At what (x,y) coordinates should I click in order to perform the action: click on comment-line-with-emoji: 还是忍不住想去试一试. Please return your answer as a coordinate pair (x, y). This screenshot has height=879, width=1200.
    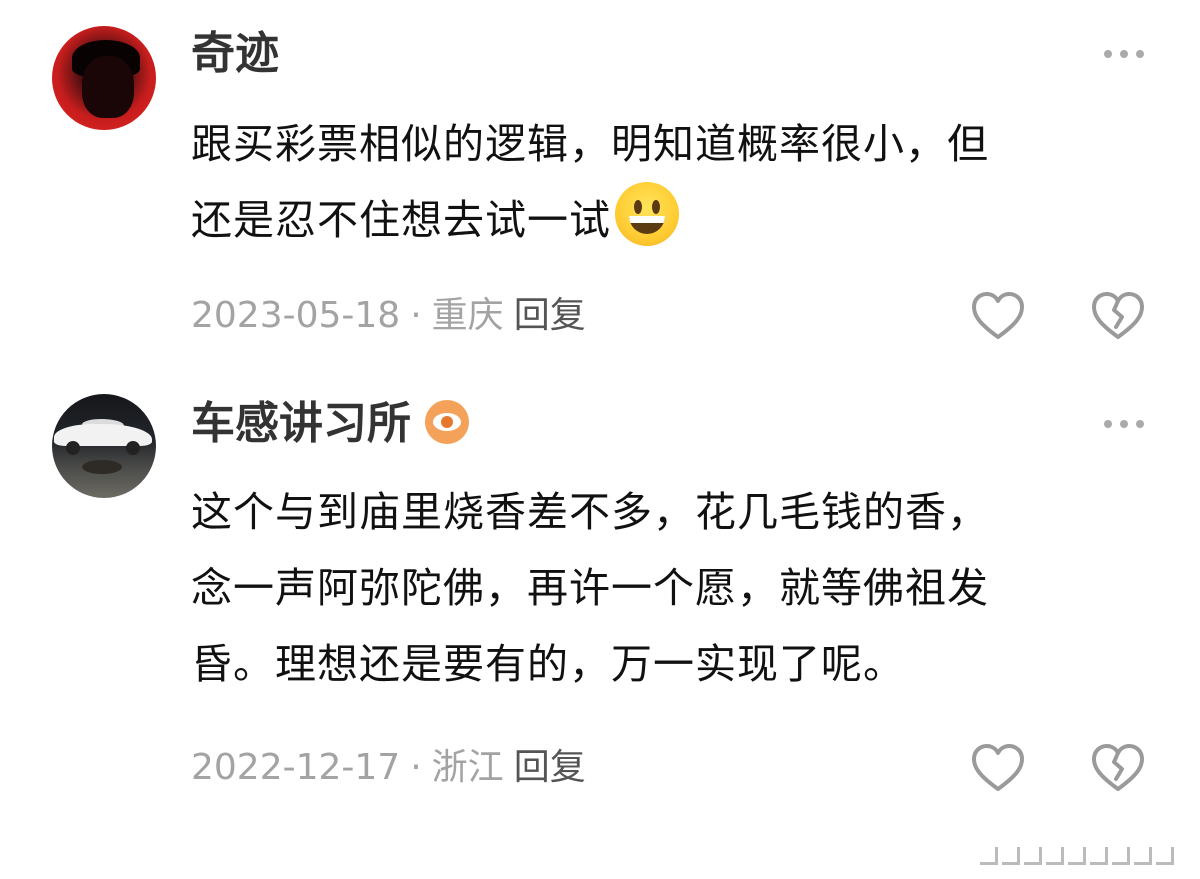
    Looking at the image, I should click on (671, 220).